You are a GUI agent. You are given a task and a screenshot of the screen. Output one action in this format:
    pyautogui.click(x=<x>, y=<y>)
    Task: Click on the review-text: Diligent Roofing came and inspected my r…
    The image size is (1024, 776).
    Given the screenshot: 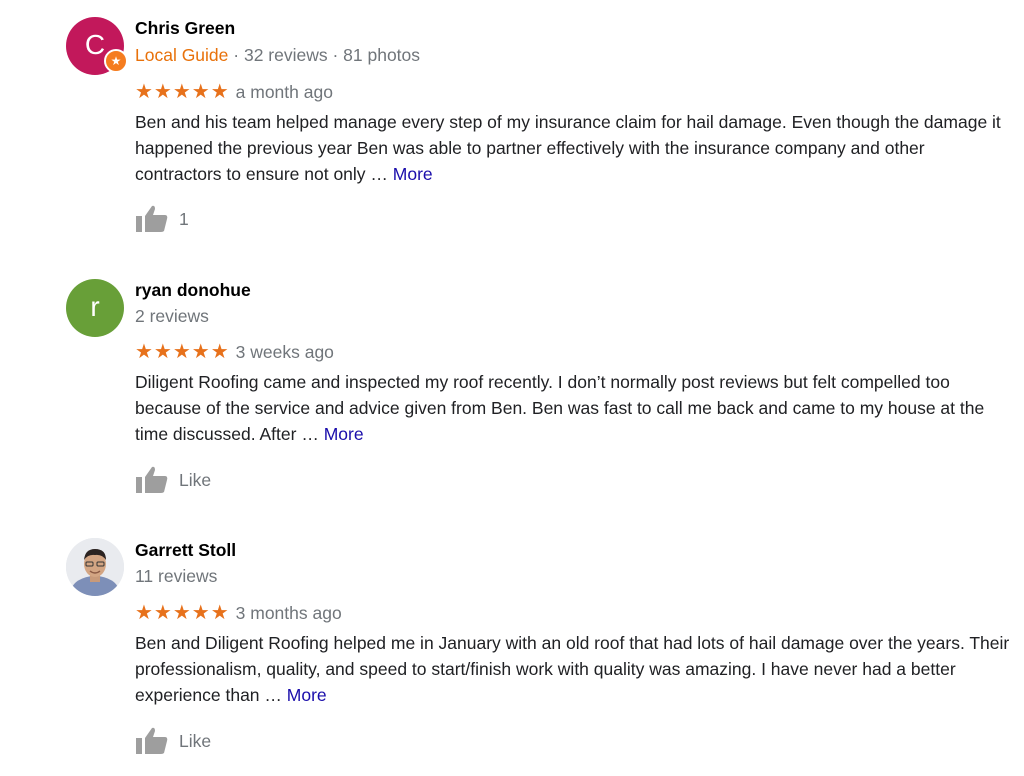 What is the action you would take?
    pyautogui.click(x=572, y=408)
    